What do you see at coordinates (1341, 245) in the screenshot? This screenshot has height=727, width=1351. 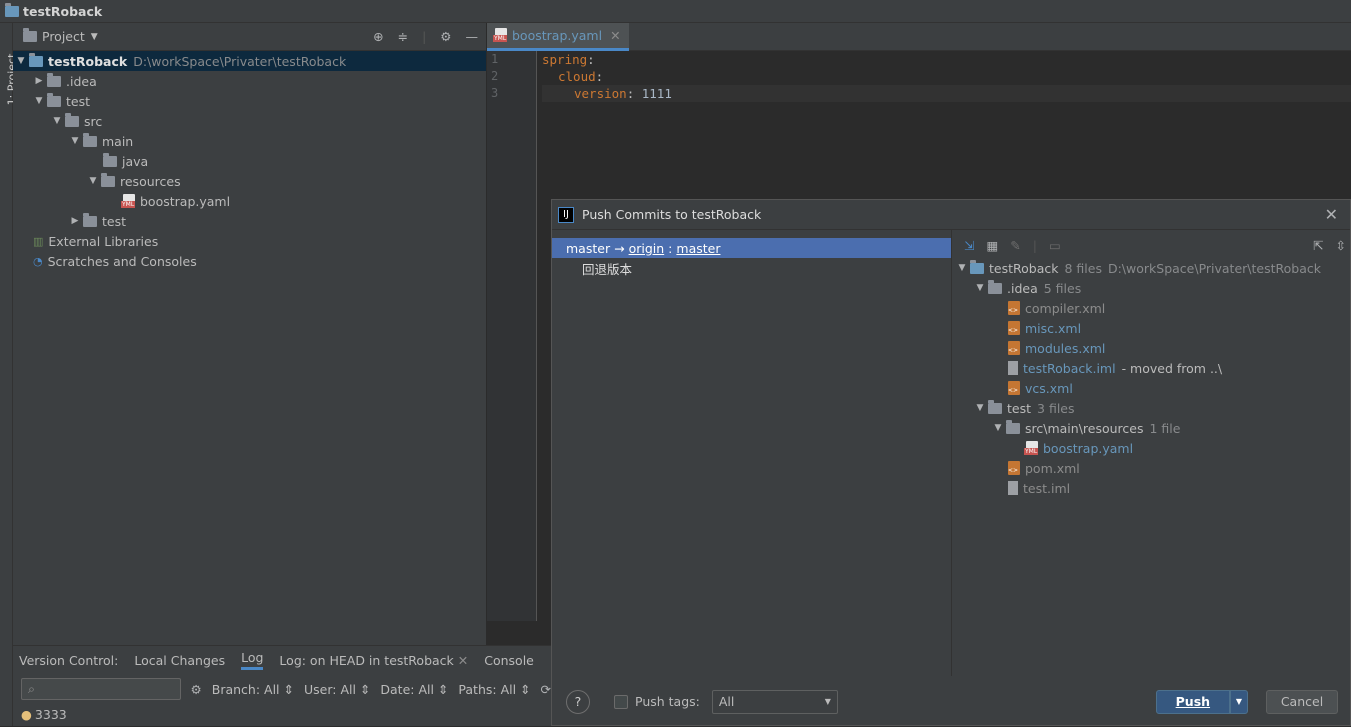 I see `collapse-all-icon: ⇳` at bounding box center [1341, 245].